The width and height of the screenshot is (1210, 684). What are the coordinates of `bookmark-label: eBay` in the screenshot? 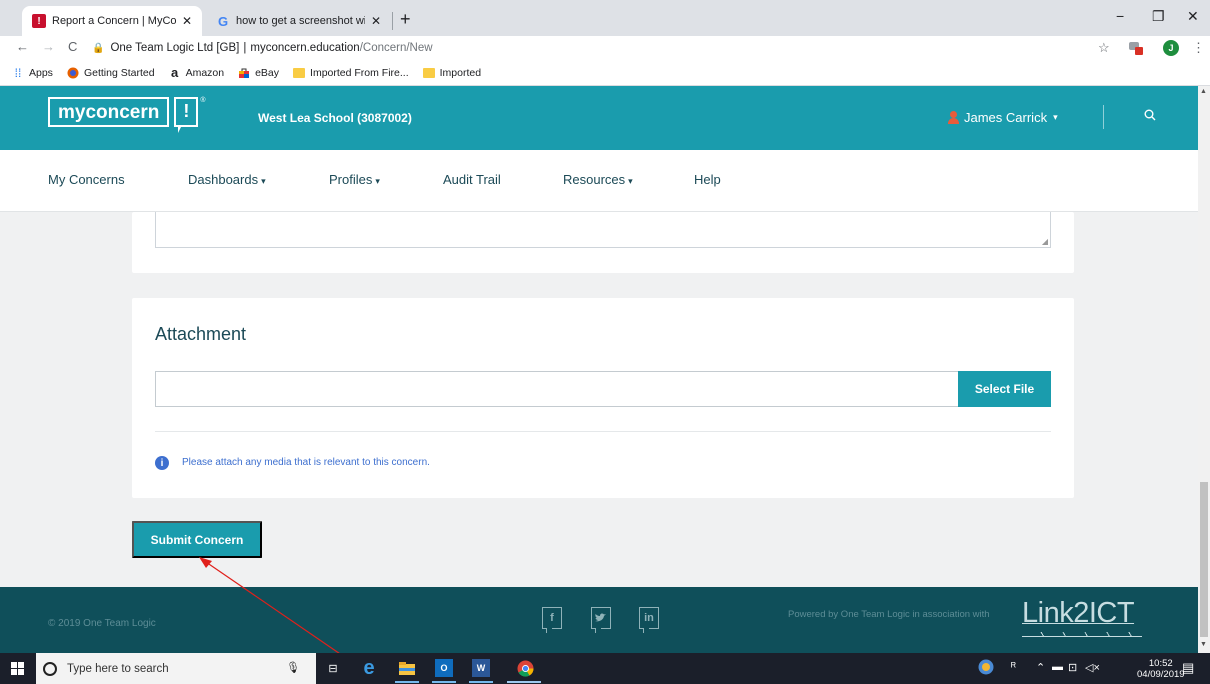 It's located at (267, 72).